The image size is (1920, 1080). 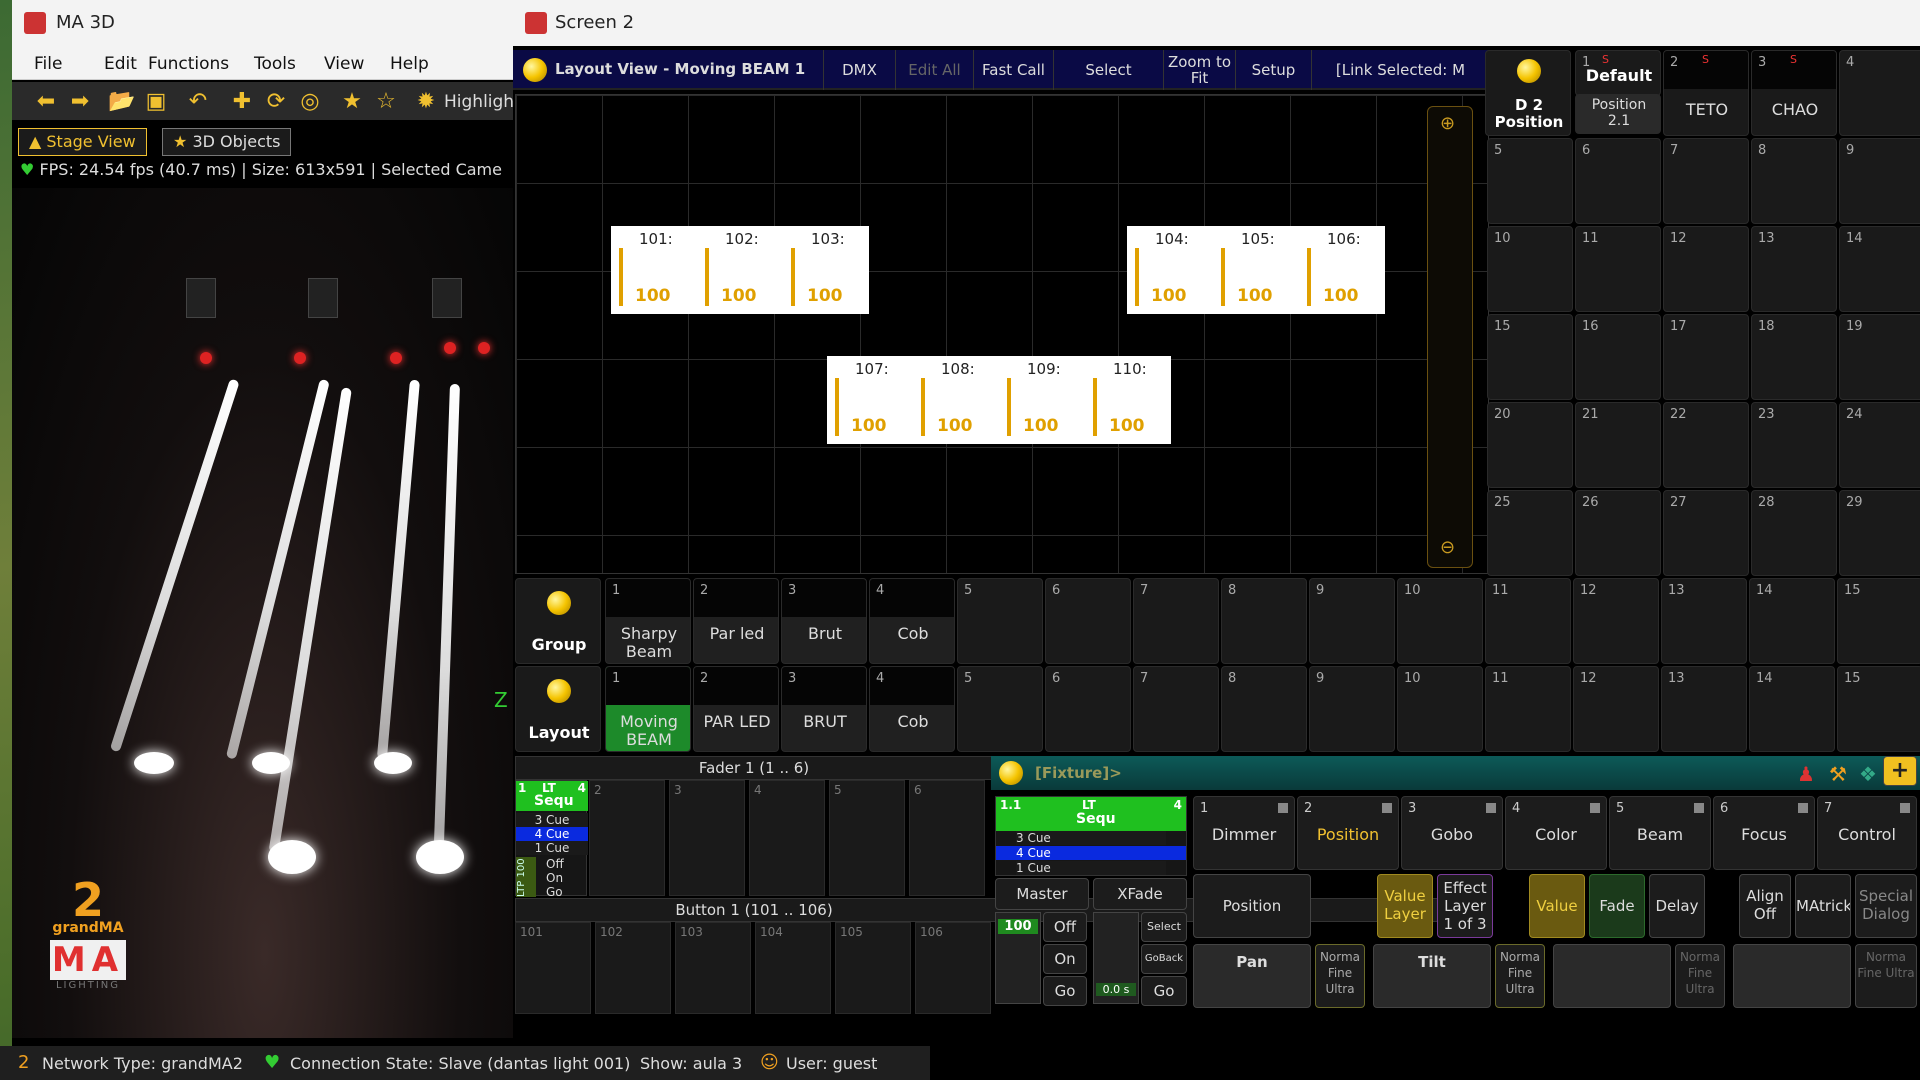 What do you see at coordinates (1867, 833) in the screenshot?
I see `feature-control: 7 Control` at bounding box center [1867, 833].